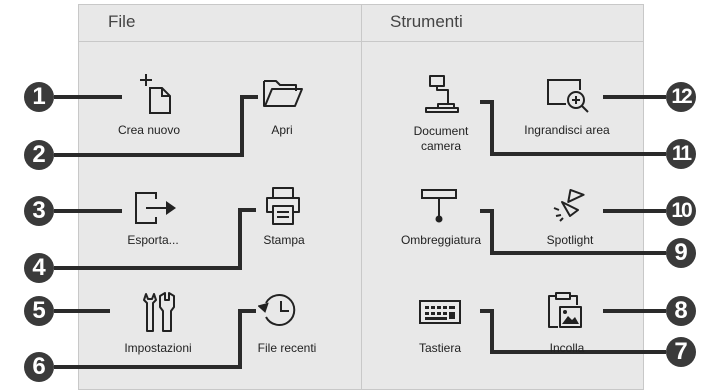  I want to click on callout-8: 8, so click(681, 311).